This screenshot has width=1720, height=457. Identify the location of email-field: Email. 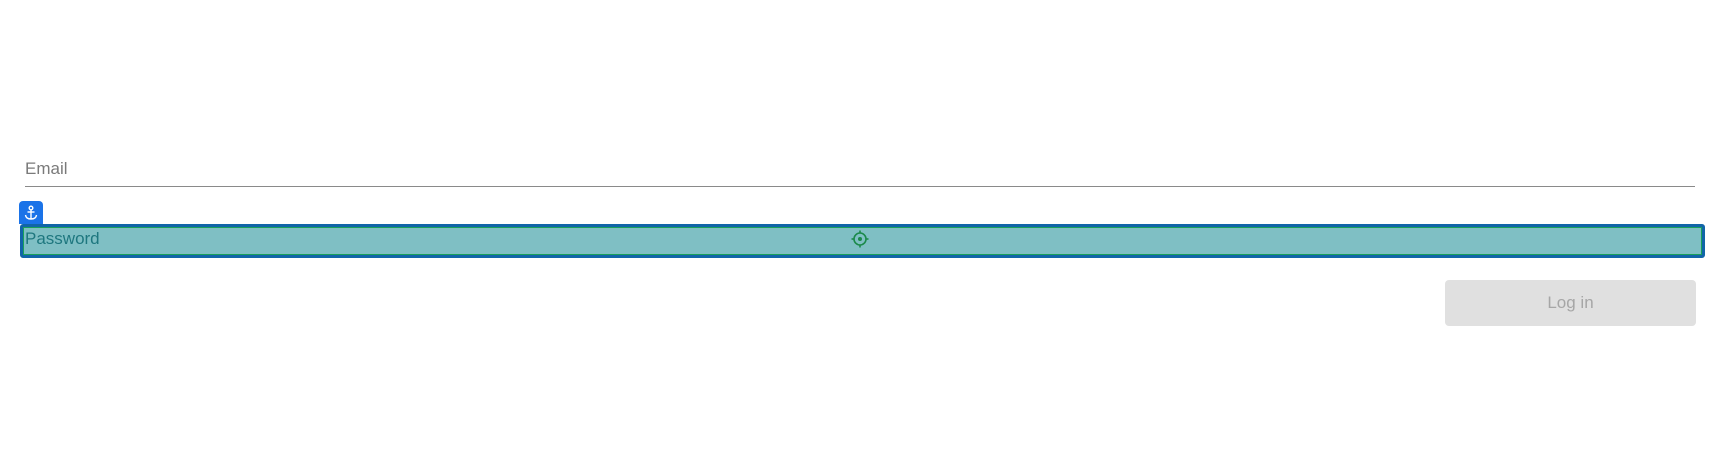
(860, 169).